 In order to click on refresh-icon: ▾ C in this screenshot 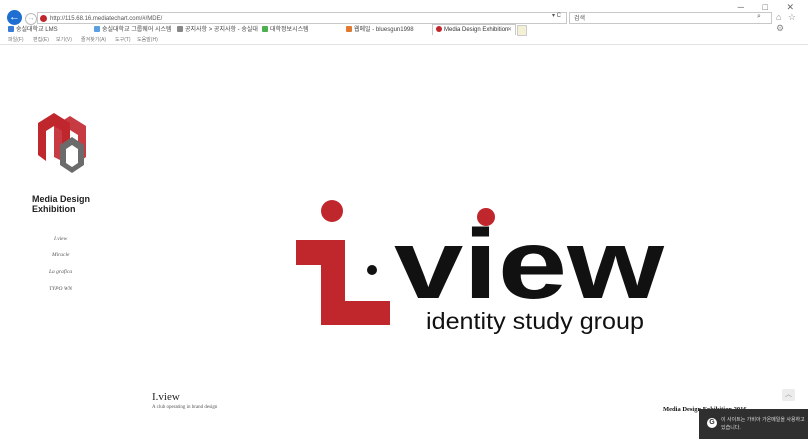, I will do `click(556, 15)`.